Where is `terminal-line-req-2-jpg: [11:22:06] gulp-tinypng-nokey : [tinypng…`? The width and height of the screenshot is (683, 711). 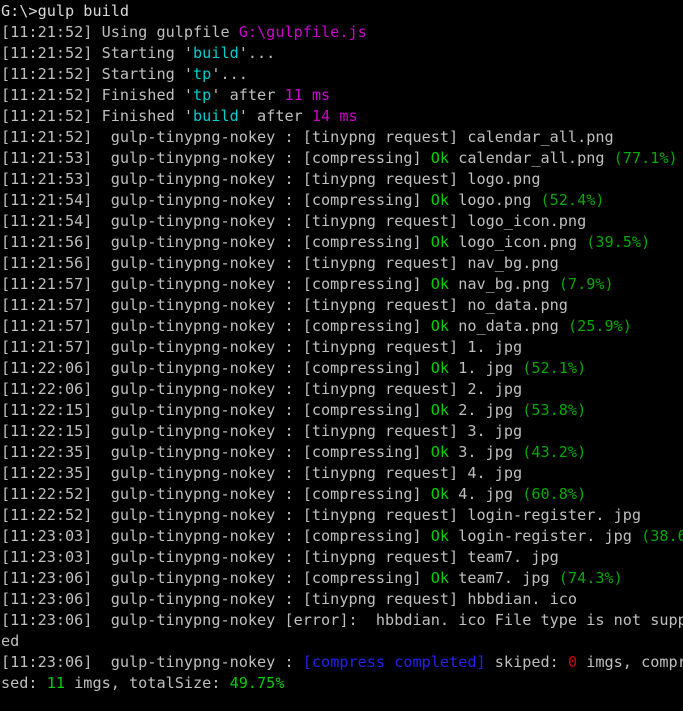
terminal-line-req-2-jpg: [11:22:06] gulp-tinypng-nokey : [tinypng… is located at coordinates (342, 389).